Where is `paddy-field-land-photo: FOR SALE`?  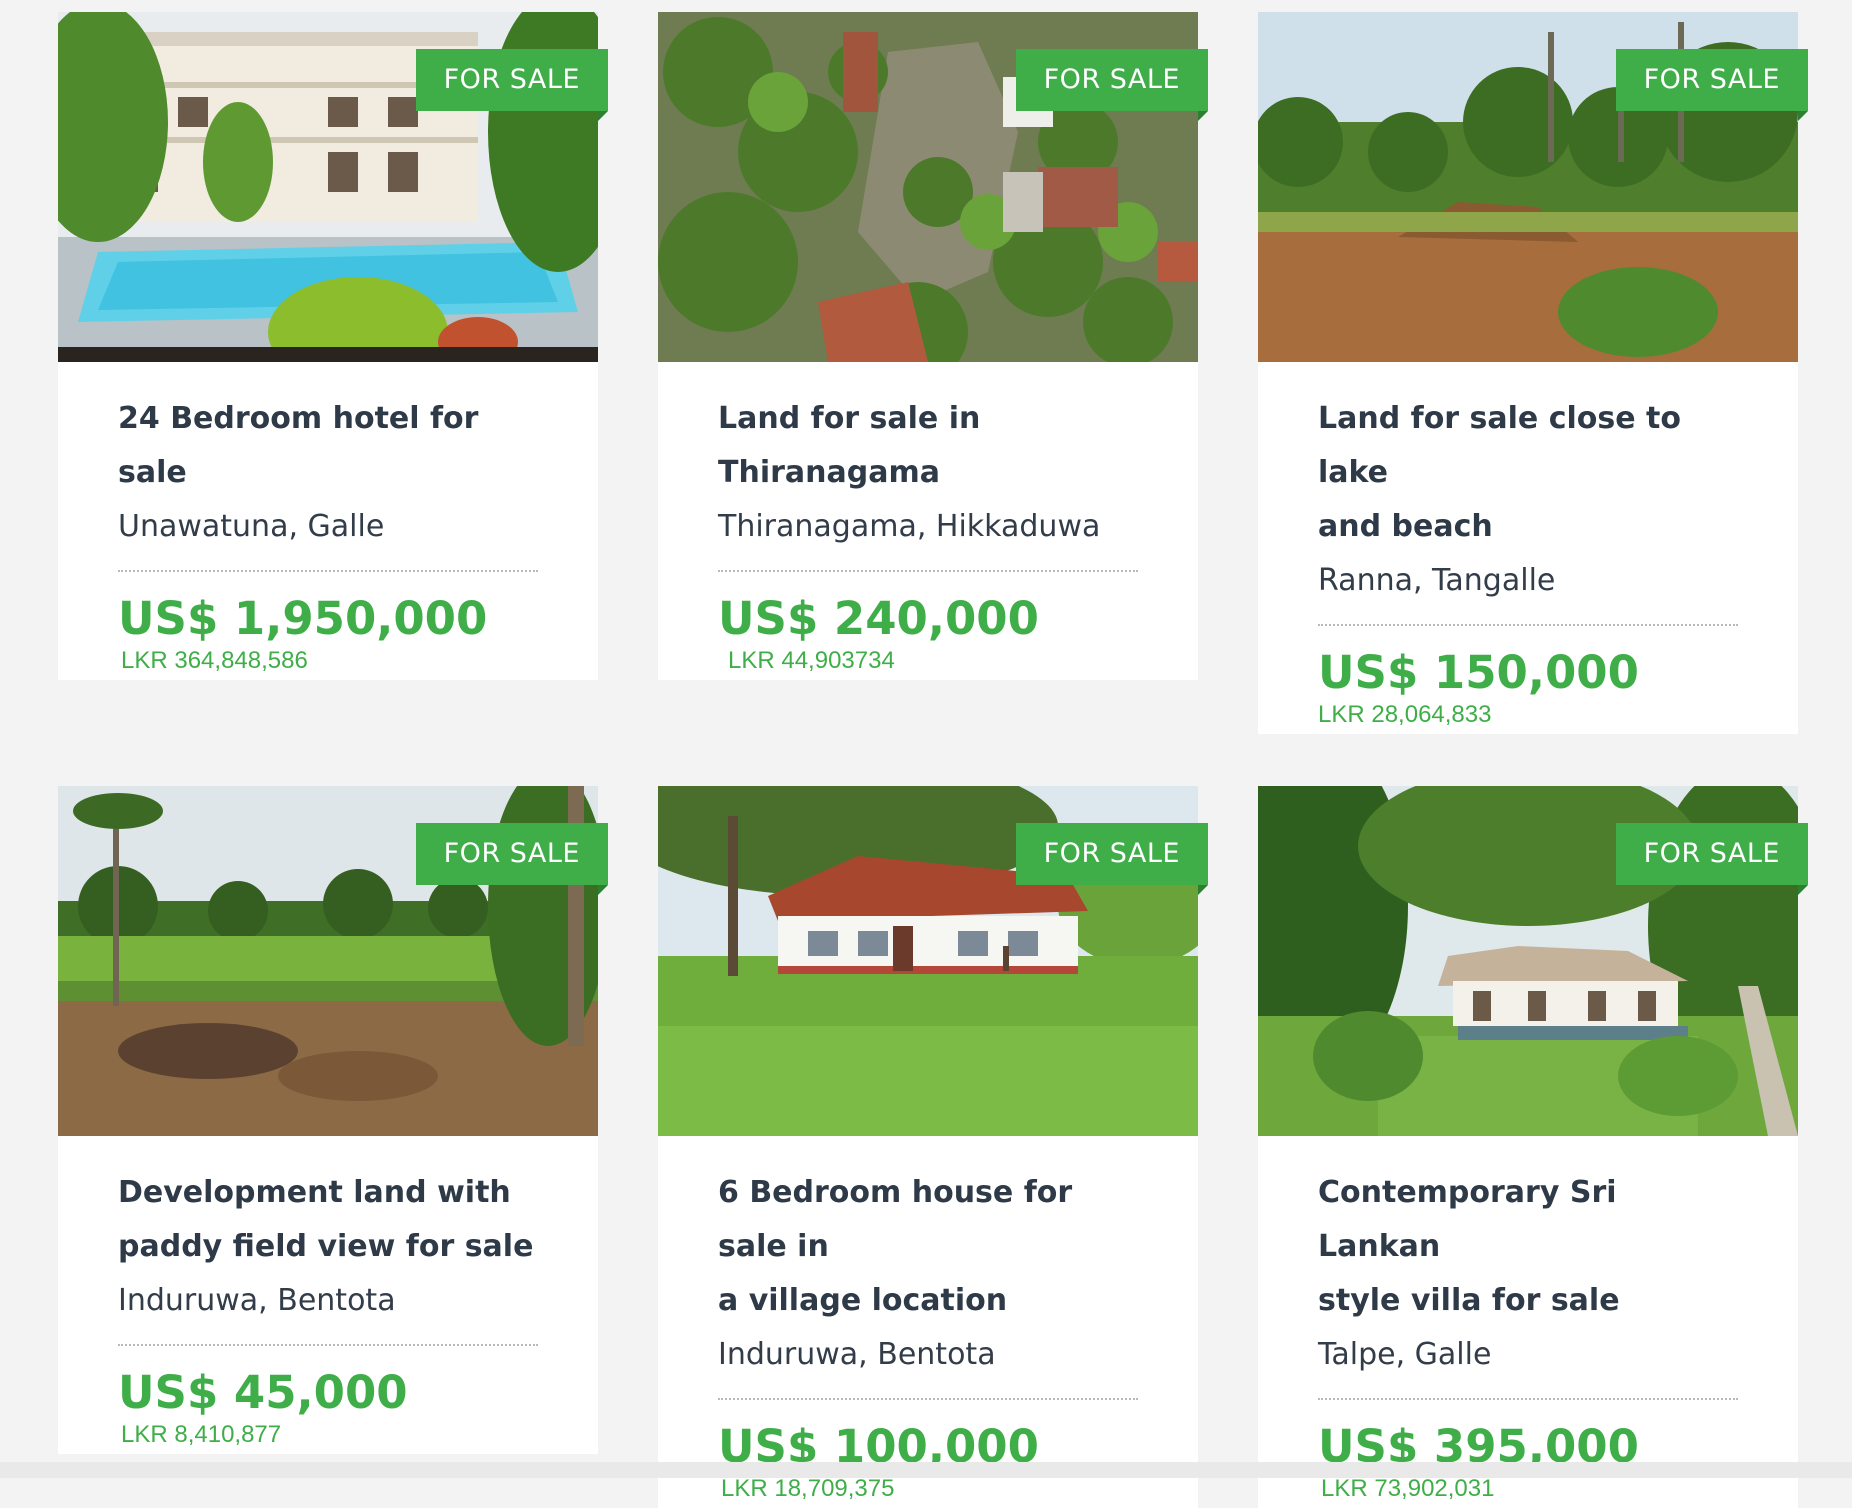 paddy-field-land-photo: FOR SALE is located at coordinates (333, 961).